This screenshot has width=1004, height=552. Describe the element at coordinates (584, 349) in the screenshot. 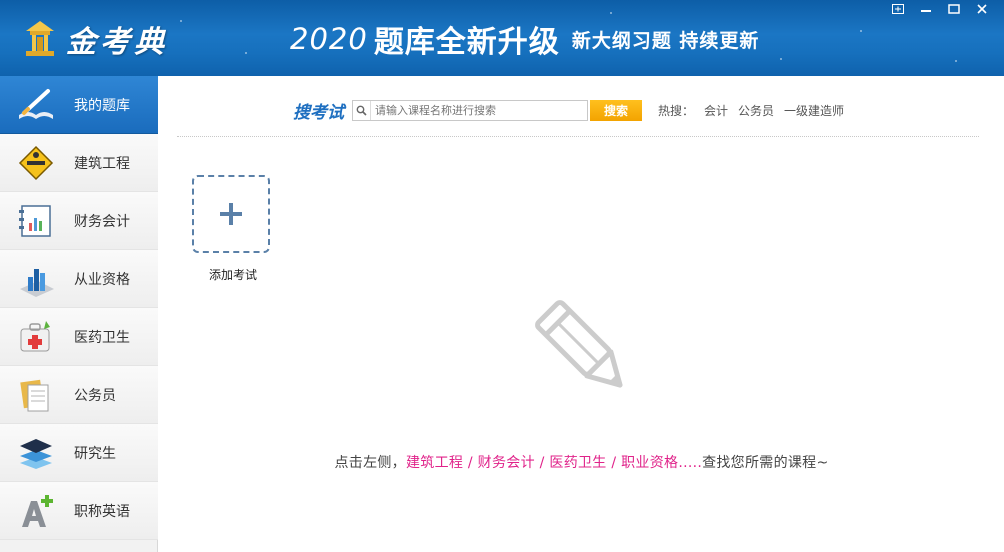

I see `pencil-icon` at that location.